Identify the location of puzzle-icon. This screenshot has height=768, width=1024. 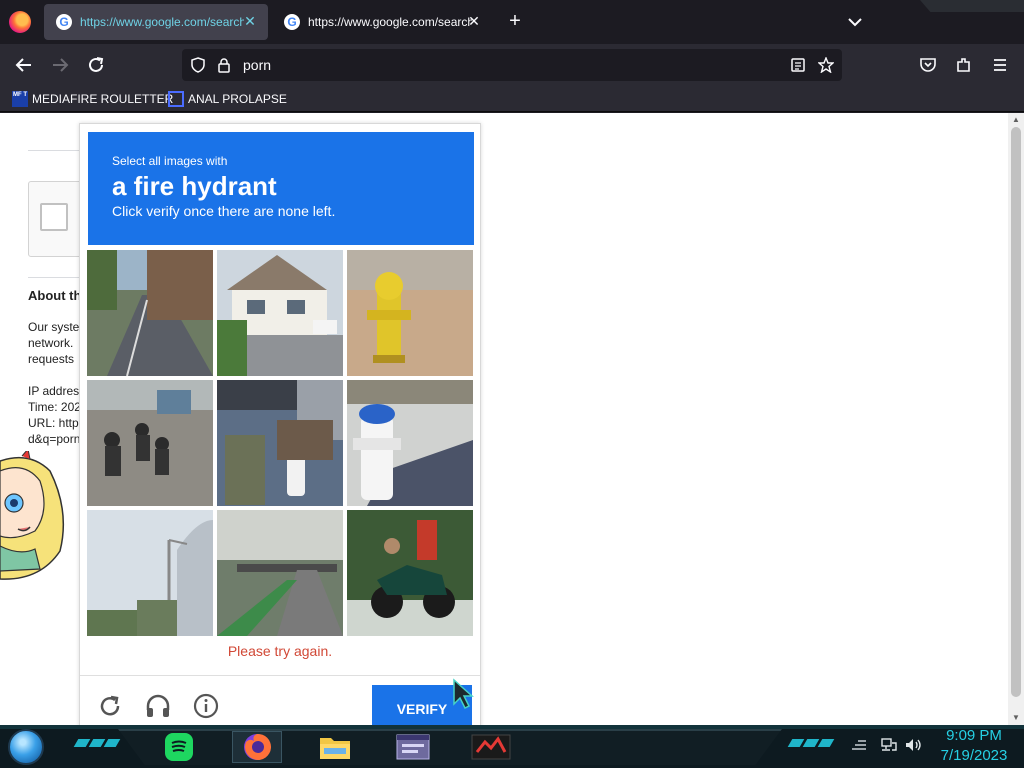
(963, 65).